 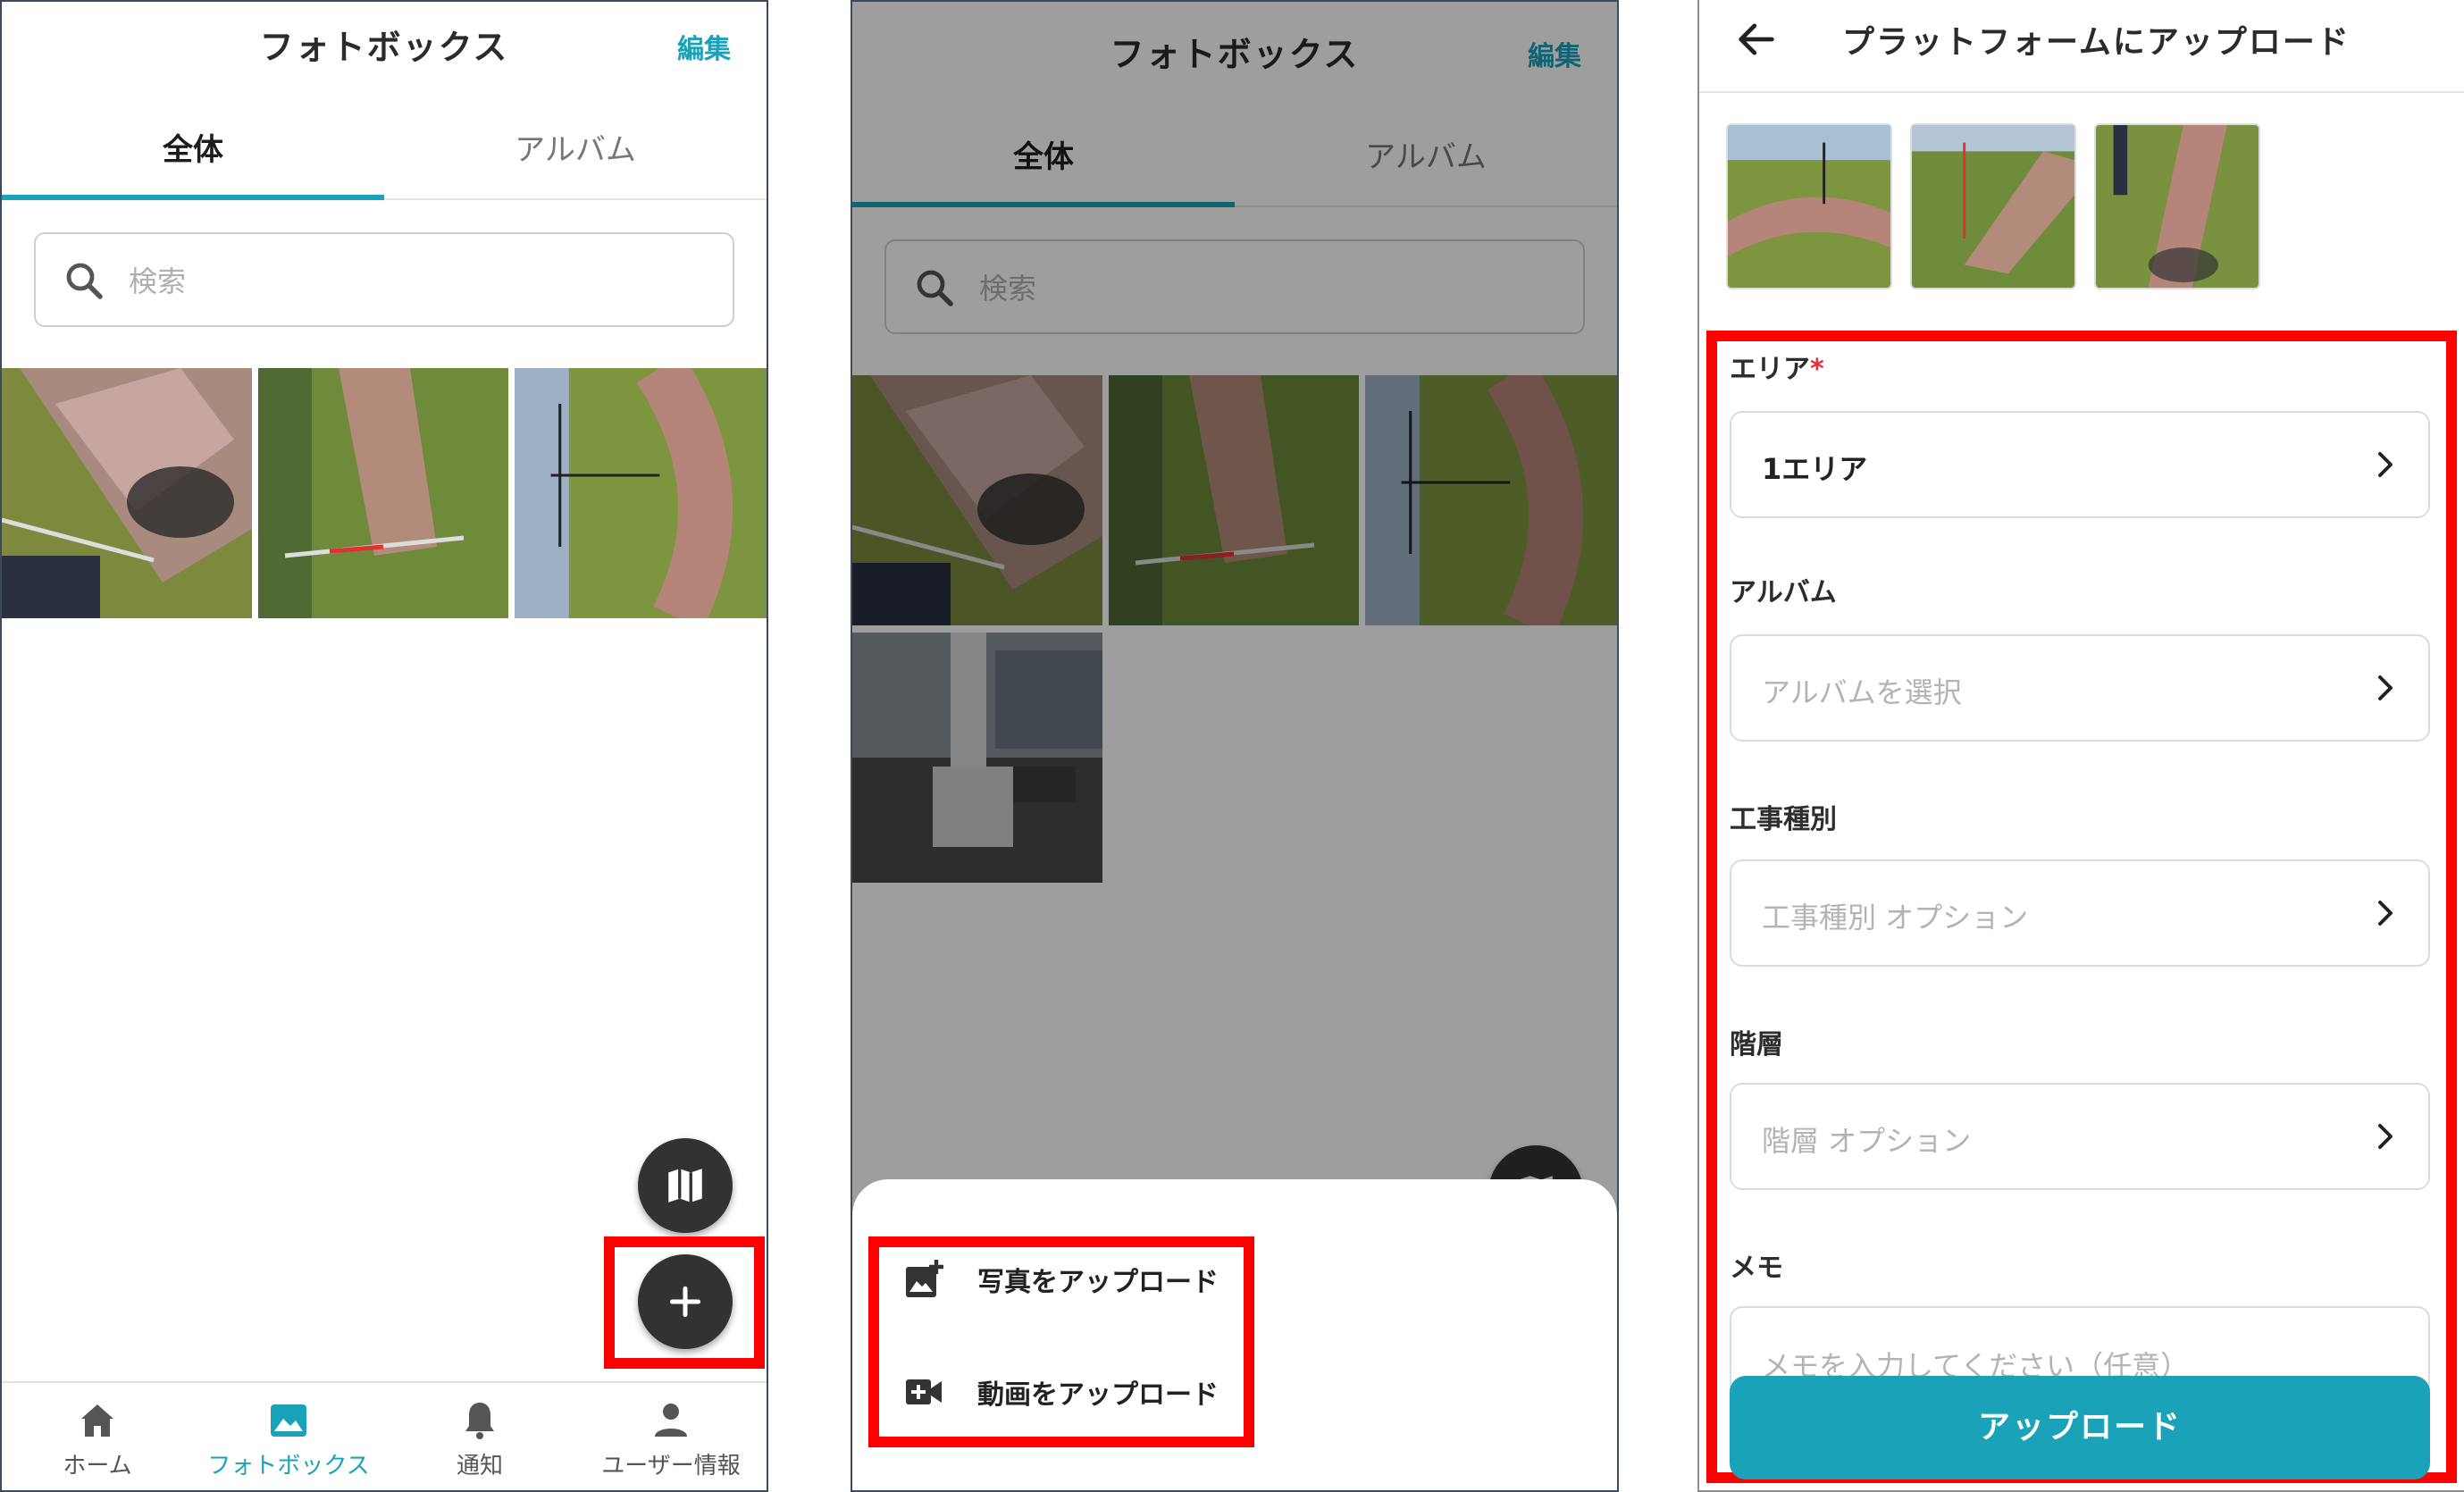 What do you see at coordinates (98, 1466) in the screenshot?
I see `nav-label: ホーム` at bounding box center [98, 1466].